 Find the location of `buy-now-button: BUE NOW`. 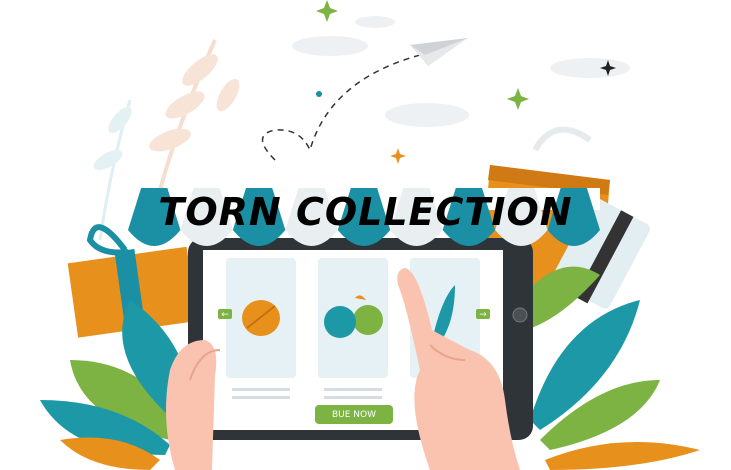

buy-now-button: BUE NOW is located at coordinates (354, 414).